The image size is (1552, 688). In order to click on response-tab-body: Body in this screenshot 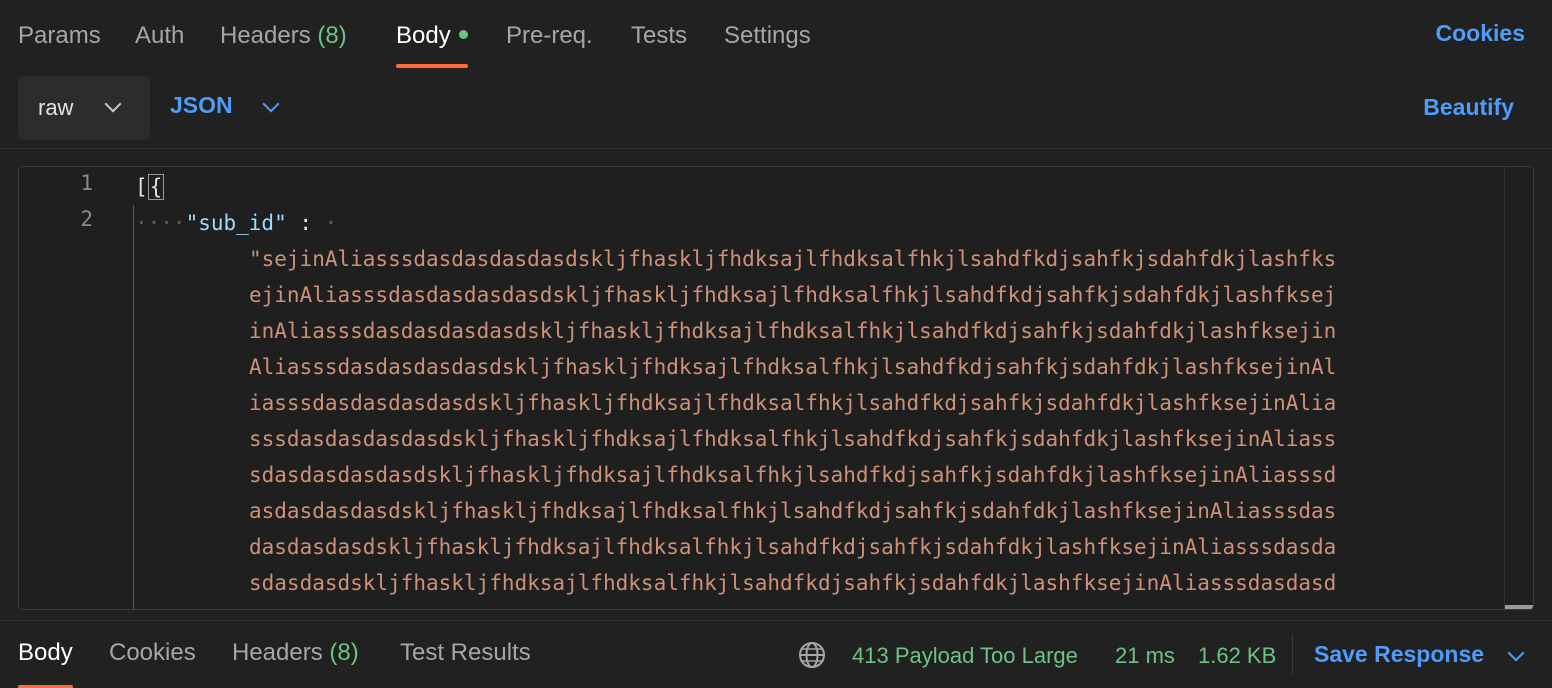, I will do `click(45, 663)`.